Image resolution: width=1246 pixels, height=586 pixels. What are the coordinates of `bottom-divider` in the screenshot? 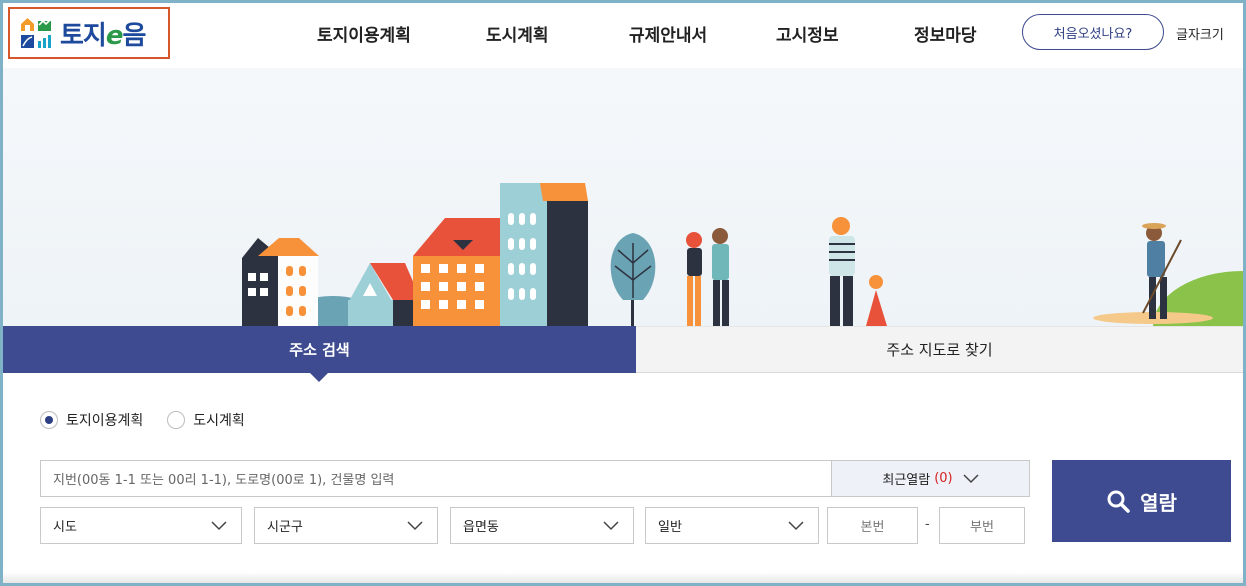 It's located at (623, 577).